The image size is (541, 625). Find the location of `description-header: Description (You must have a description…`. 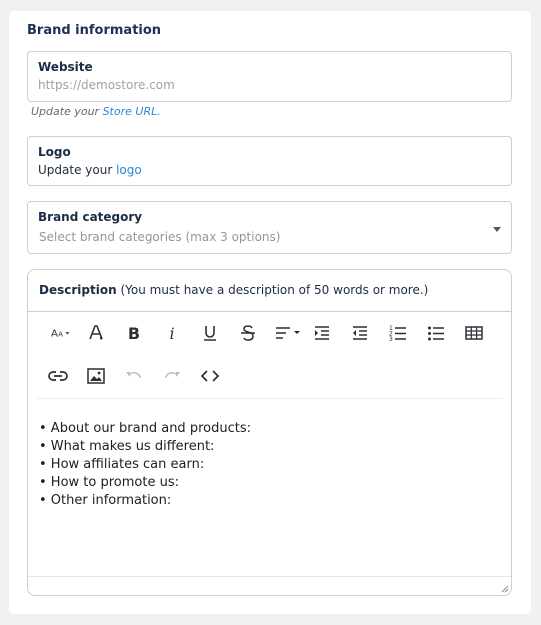

description-header: Description (You must have a description… is located at coordinates (269, 291).